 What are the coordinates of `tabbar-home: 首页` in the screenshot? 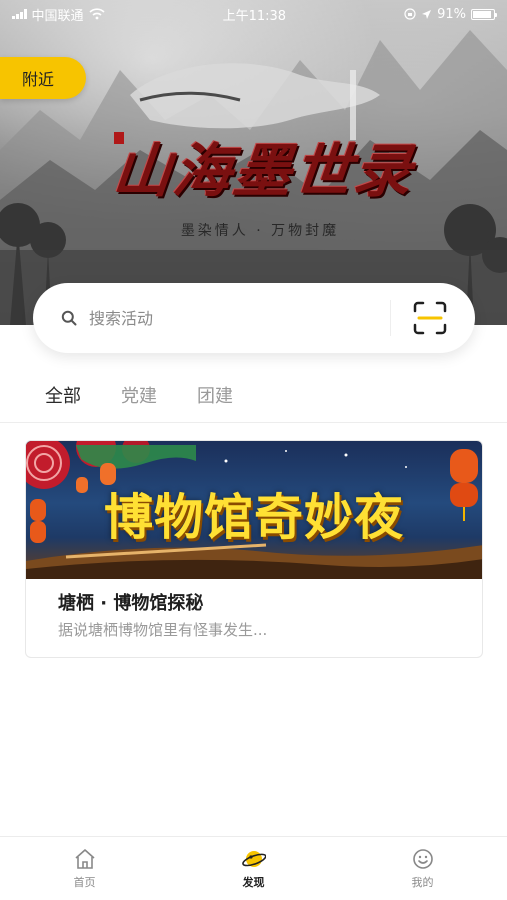 It's located at (85, 868).